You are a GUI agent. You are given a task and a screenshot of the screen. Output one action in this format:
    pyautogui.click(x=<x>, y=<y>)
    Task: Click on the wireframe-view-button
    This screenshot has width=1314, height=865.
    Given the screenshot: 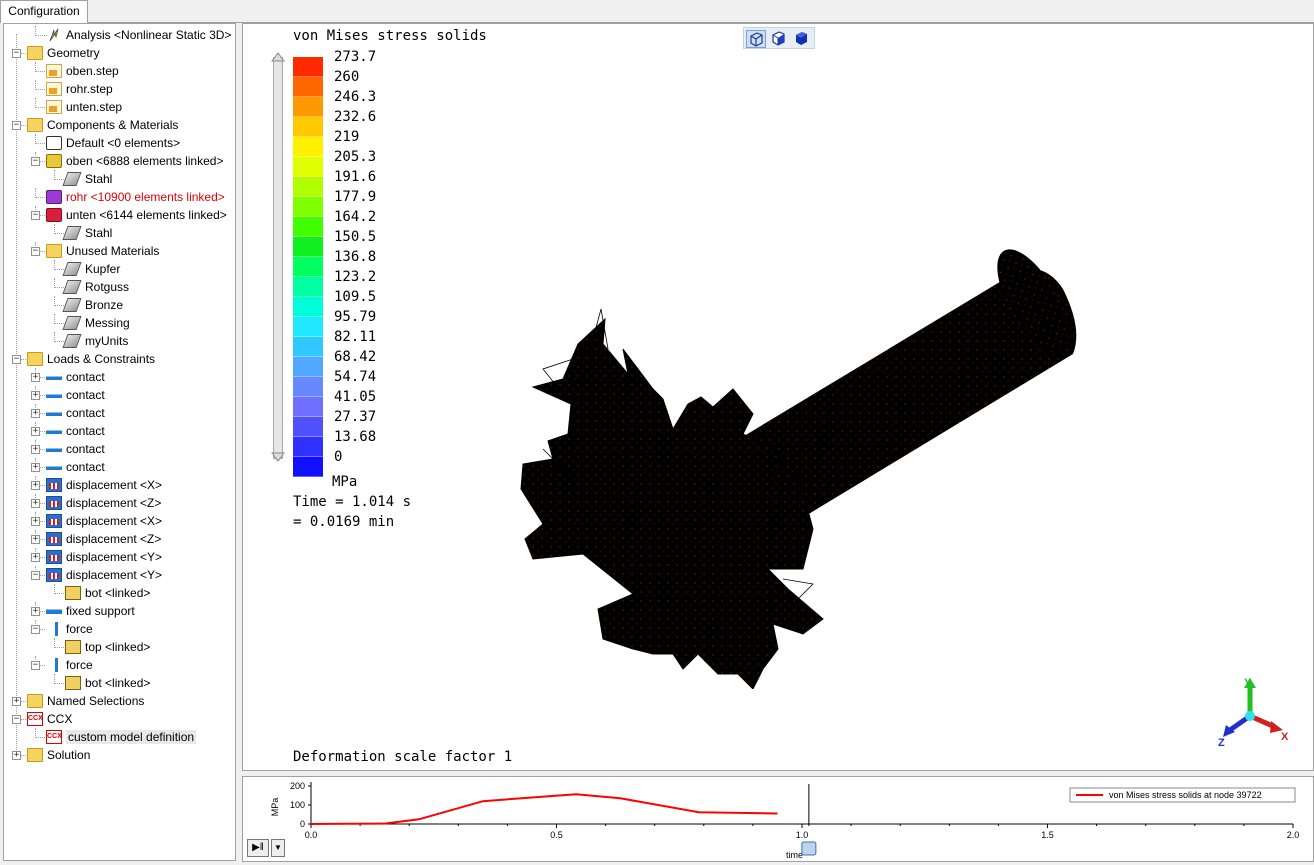 What is the action you would take?
    pyautogui.click(x=756, y=39)
    